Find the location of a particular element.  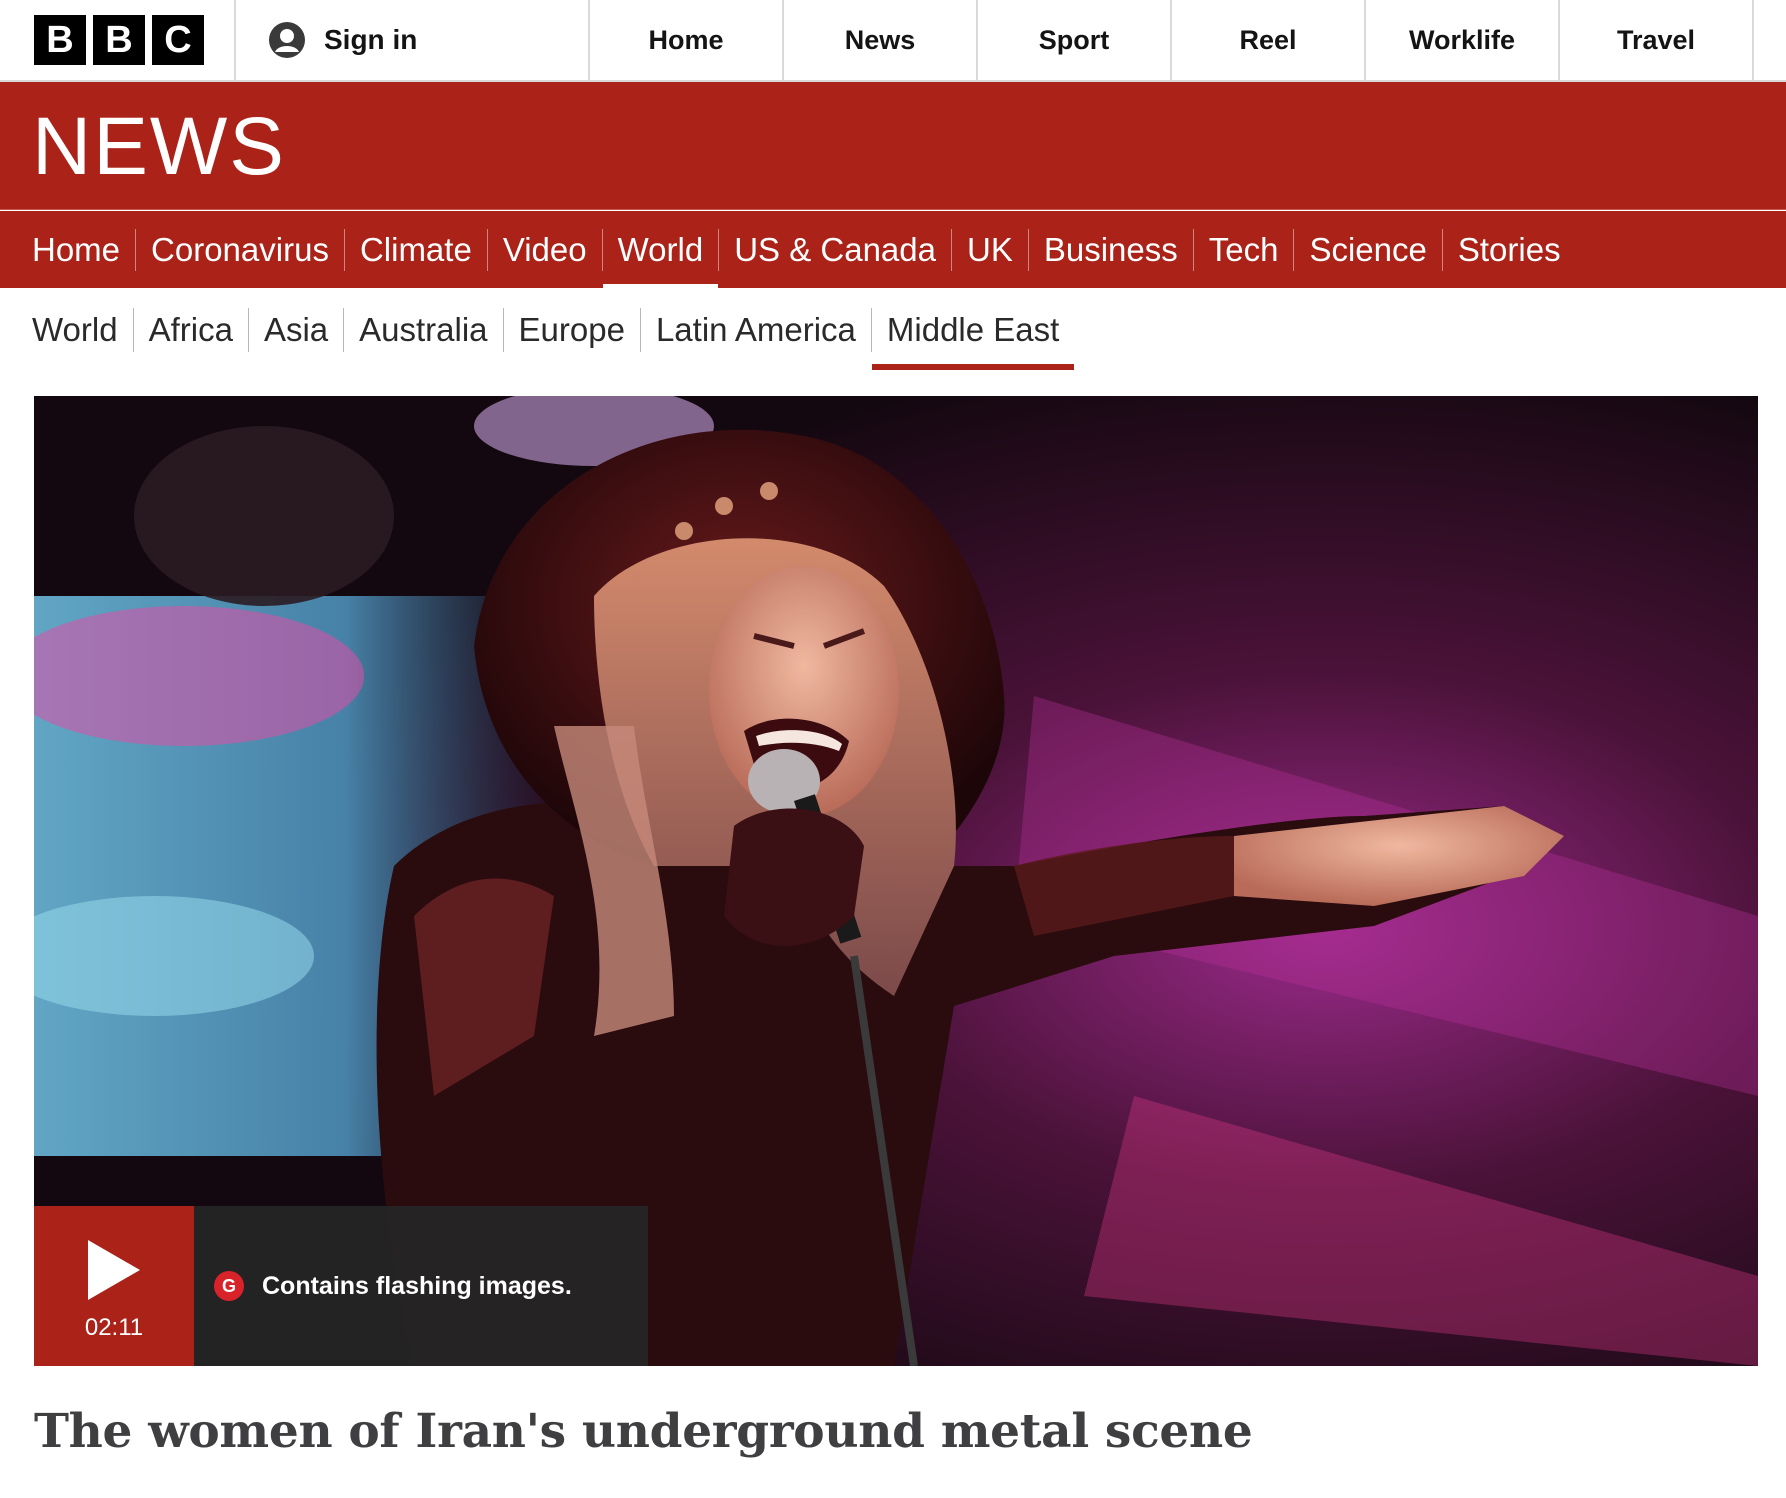

primary-nav-us-canada: US & Canada is located at coordinates (834, 249).